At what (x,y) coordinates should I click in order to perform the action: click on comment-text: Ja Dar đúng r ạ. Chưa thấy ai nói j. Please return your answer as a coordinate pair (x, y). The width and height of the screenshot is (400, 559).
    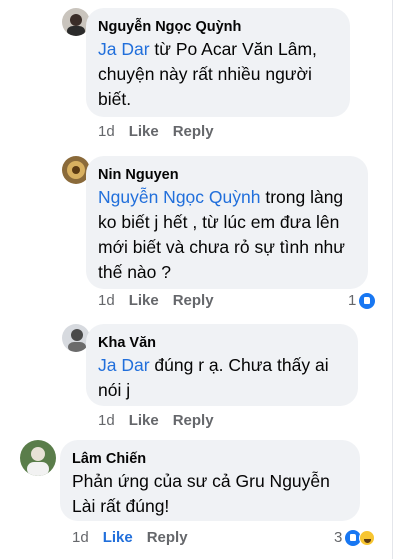
    Looking at the image, I should click on (213, 377).